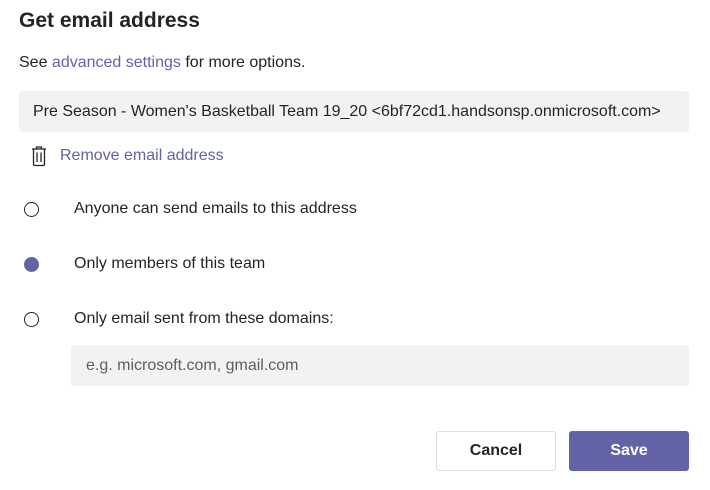 This screenshot has height=490, width=710. I want to click on trash-icon, so click(39, 156).